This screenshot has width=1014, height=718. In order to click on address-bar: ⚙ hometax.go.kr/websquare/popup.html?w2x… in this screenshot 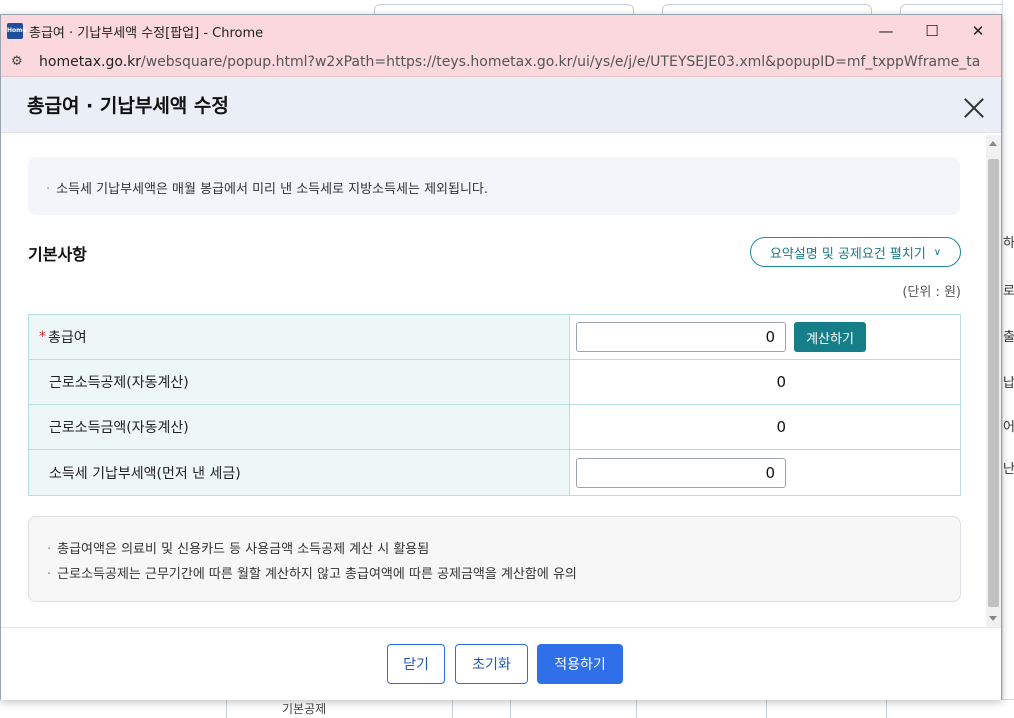, I will do `click(501, 62)`.